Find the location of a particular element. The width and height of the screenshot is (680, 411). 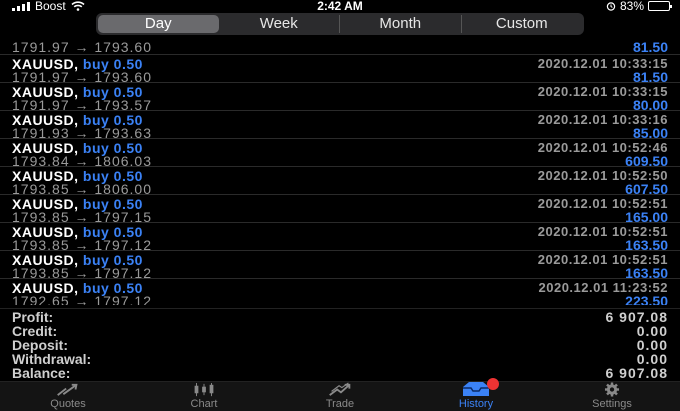

deal-prices: 1791.97 → 1793.60 is located at coordinates (82, 47).